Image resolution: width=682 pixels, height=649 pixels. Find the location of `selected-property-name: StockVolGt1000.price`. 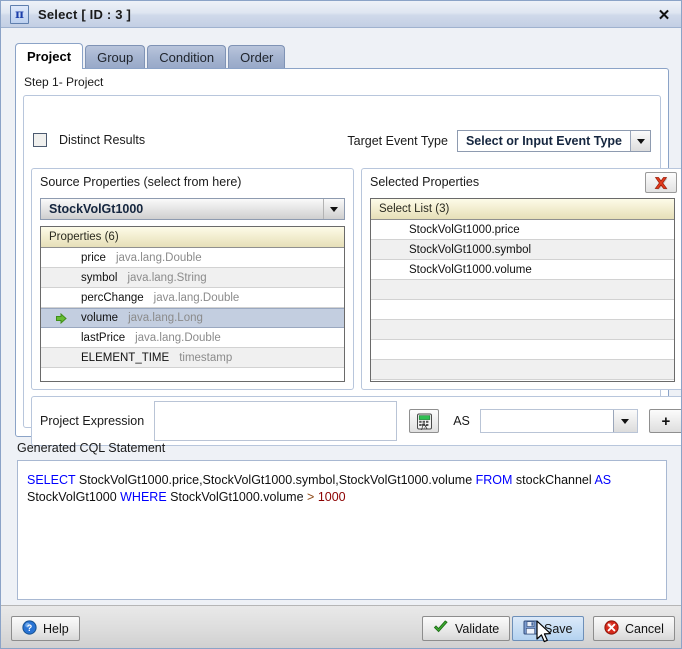

selected-property-name: StockVolGt1000.price is located at coordinates (464, 229).